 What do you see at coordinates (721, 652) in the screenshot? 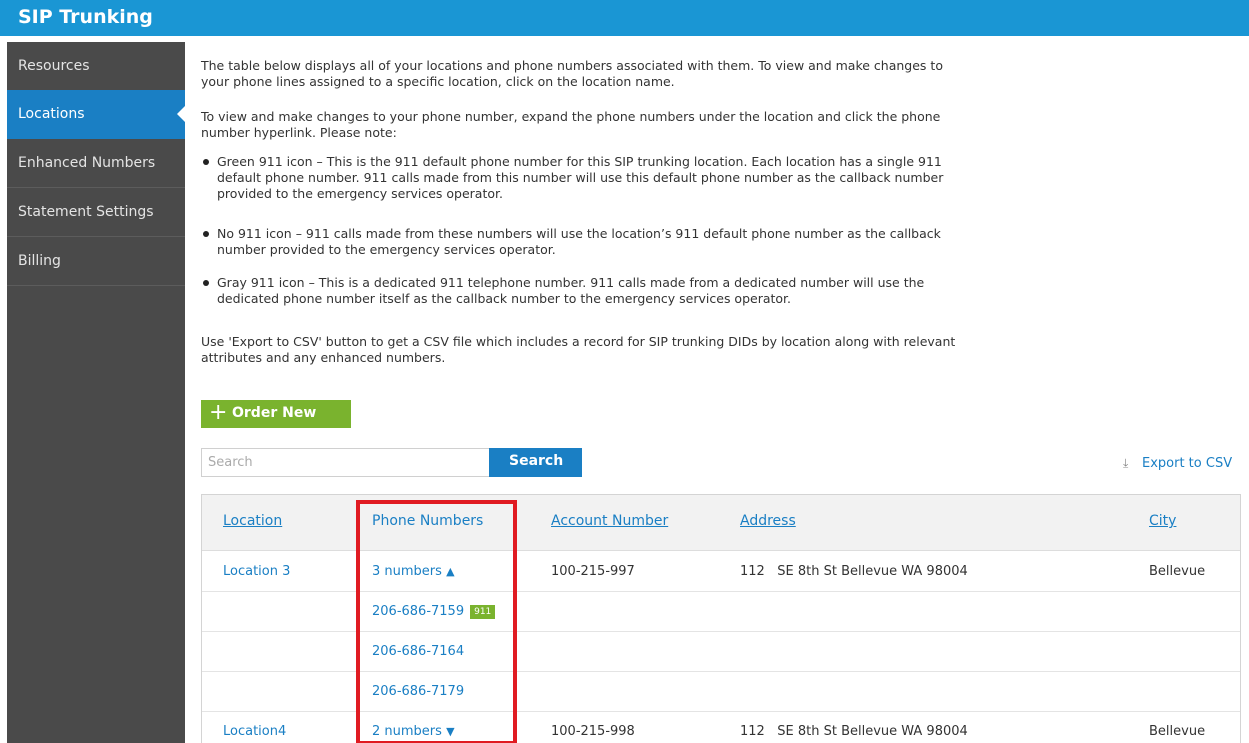
I see `table-row-phone: 206-686-7164` at bounding box center [721, 652].